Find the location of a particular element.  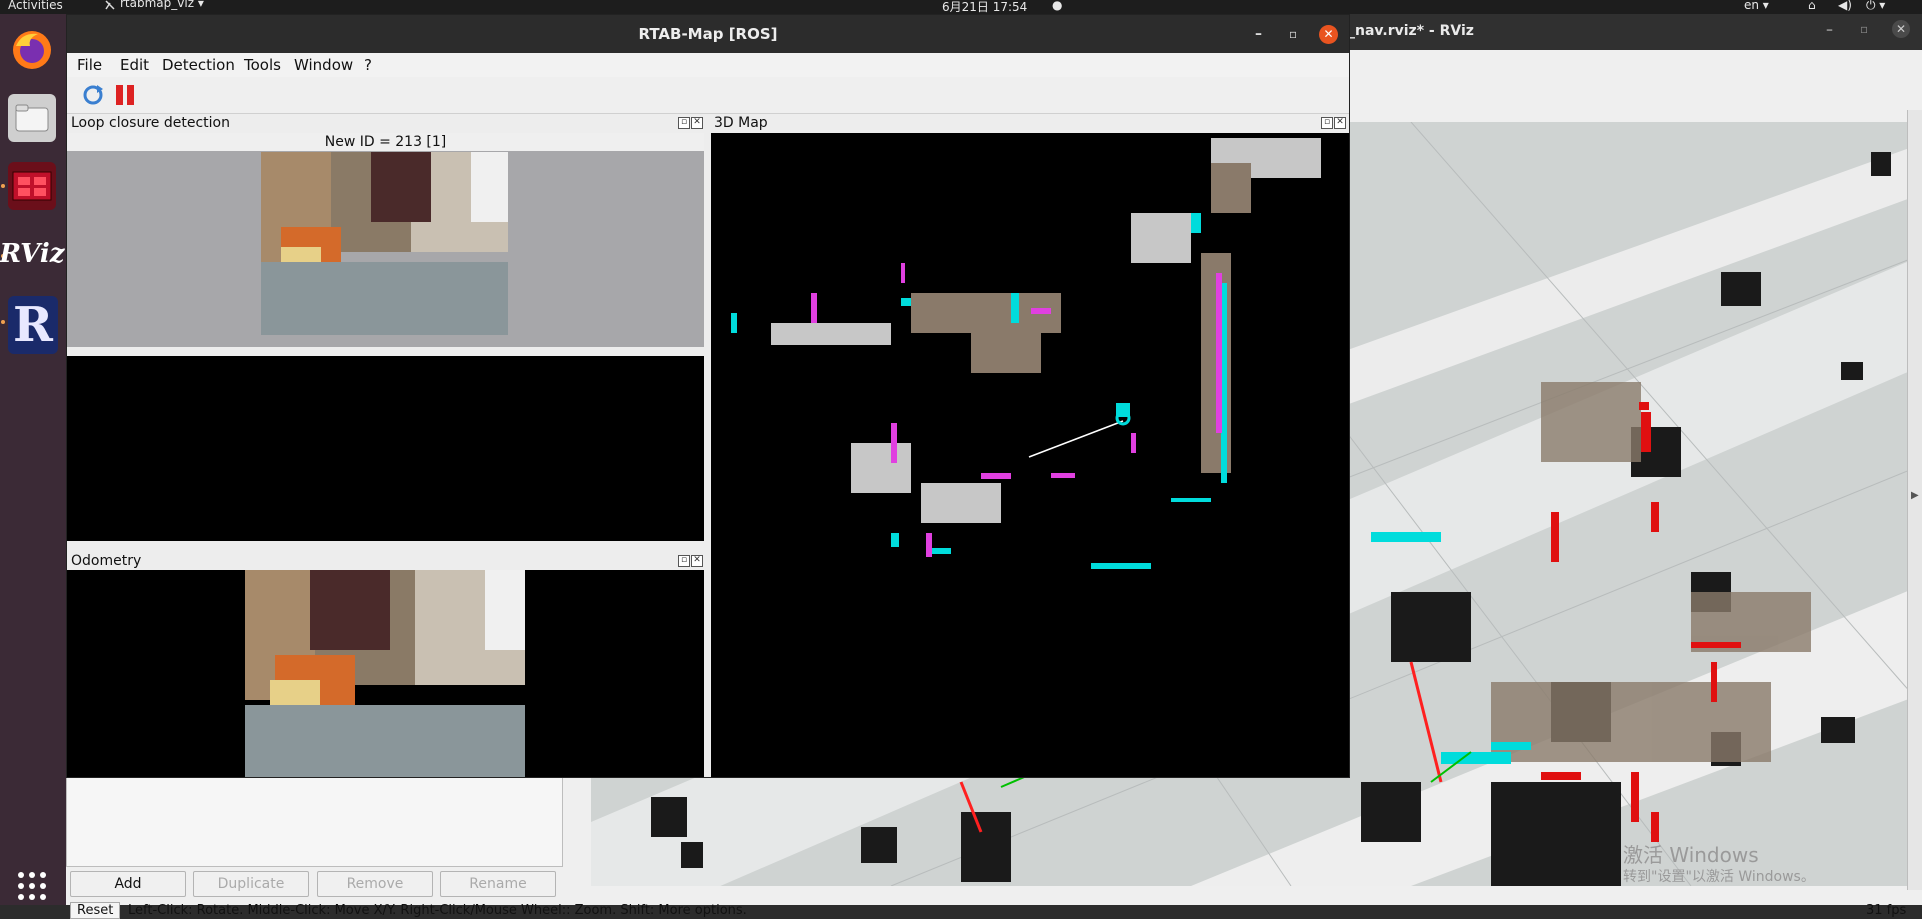

folder-icon is located at coordinates (32, 118).